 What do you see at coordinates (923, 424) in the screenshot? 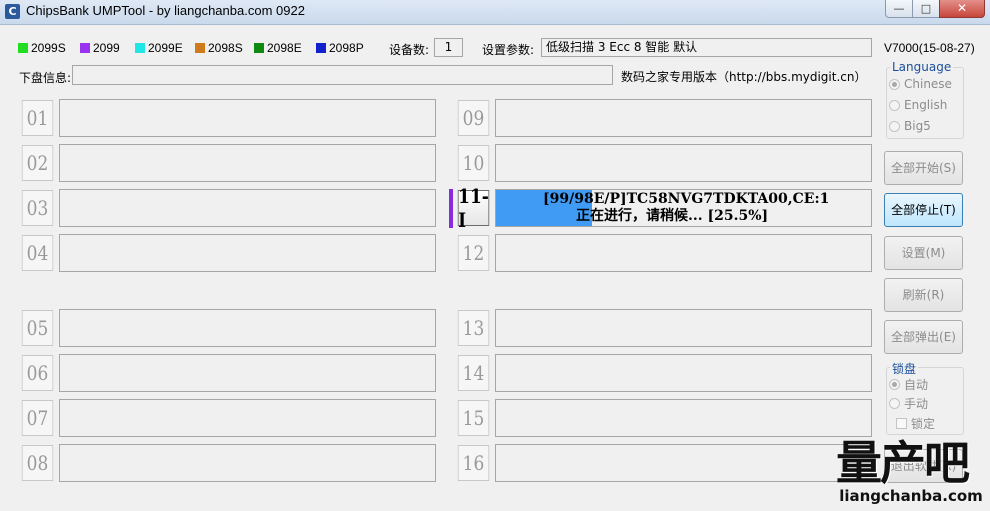
I see `checkbox-label: 锁定` at bounding box center [923, 424].